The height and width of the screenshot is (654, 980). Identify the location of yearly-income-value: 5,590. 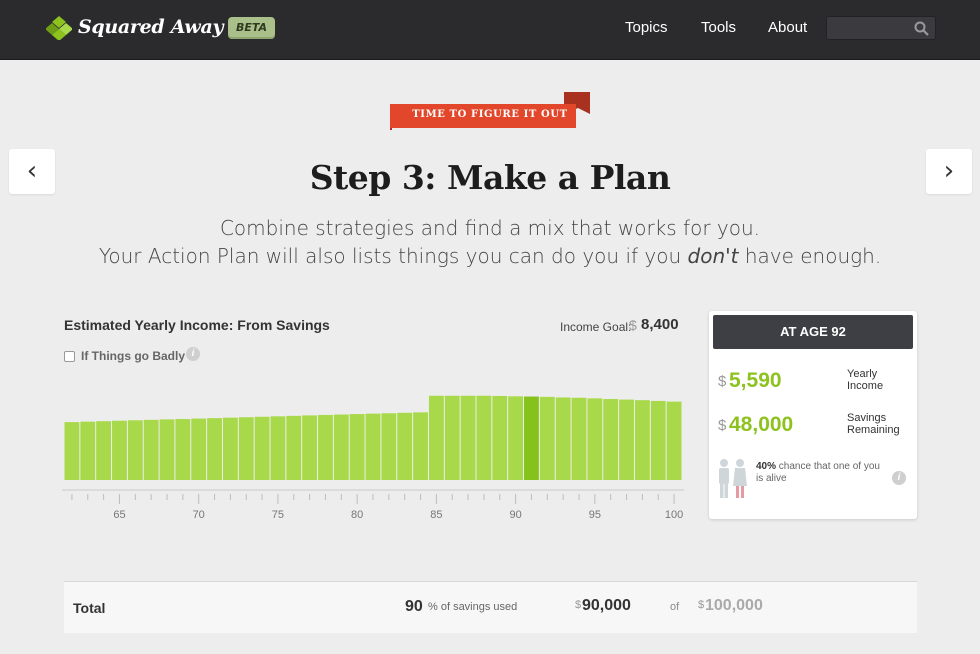
(755, 380).